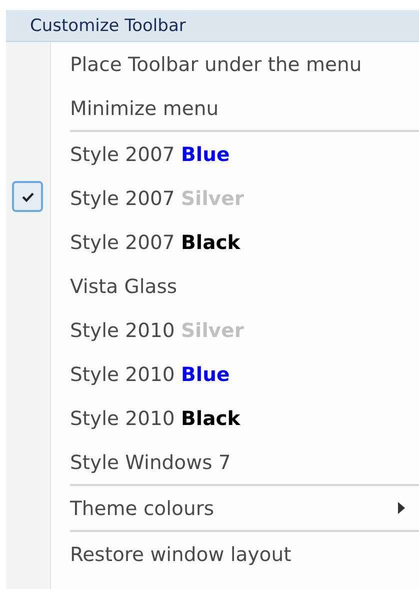 This screenshot has width=419, height=589. I want to click on menu-item: Style 2007 Silver, so click(212, 198).